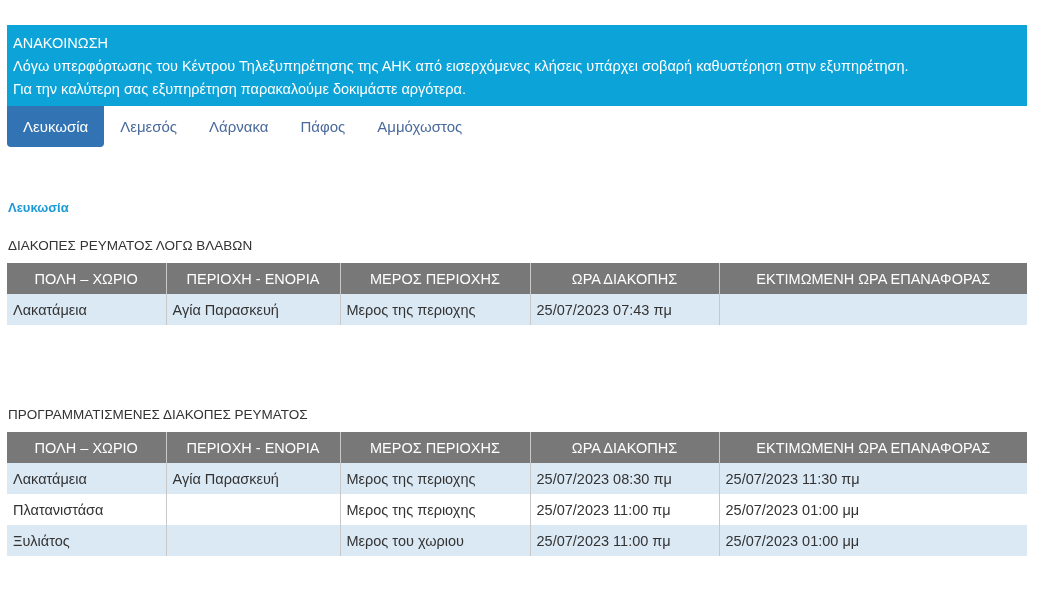 The height and width of the screenshot is (606, 1055). Describe the element at coordinates (239, 126) in the screenshot. I see `city-tab: Λάρνακα` at that location.